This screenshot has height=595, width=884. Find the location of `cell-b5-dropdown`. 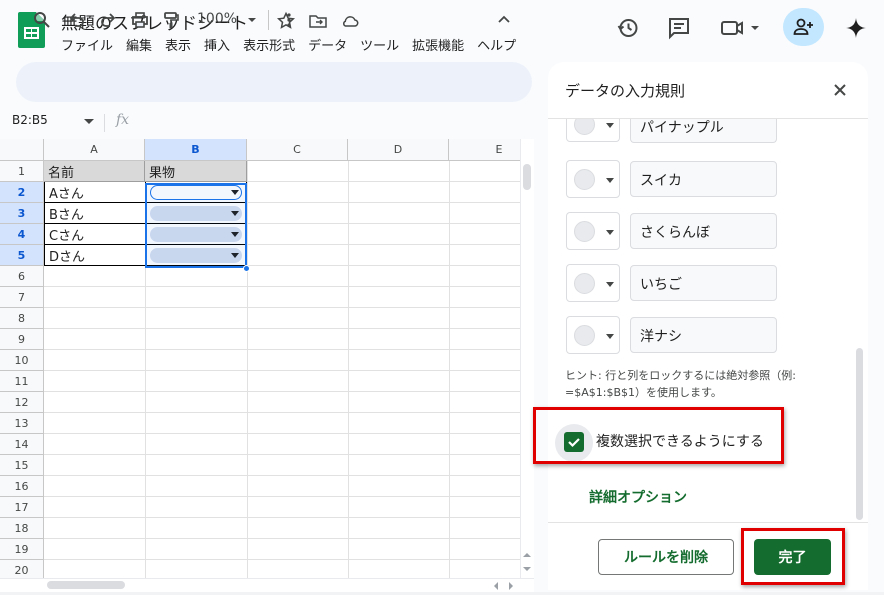

cell-b5-dropdown is located at coordinates (196, 255).